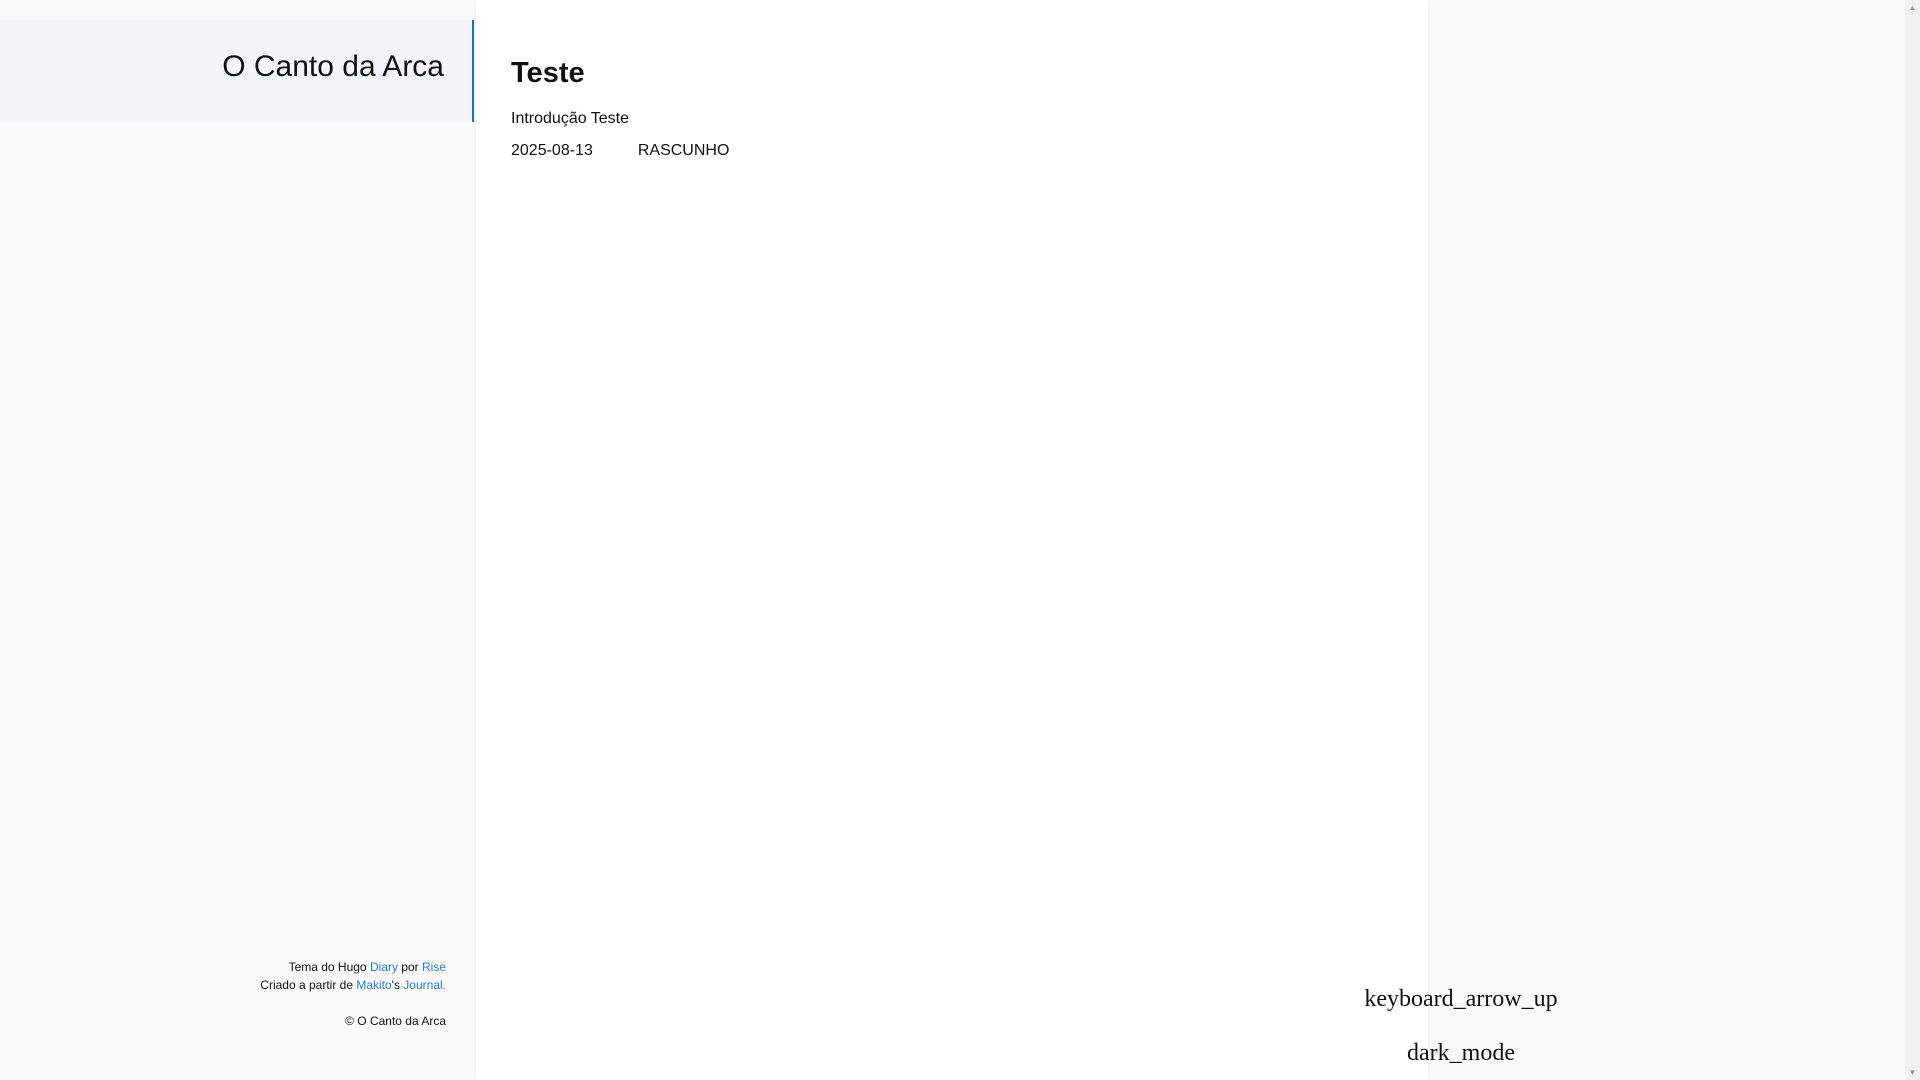 This screenshot has width=1920, height=1080. What do you see at coordinates (409, 967) in the screenshot?
I see `theme-credit-by: por` at bounding box center [409, 967].